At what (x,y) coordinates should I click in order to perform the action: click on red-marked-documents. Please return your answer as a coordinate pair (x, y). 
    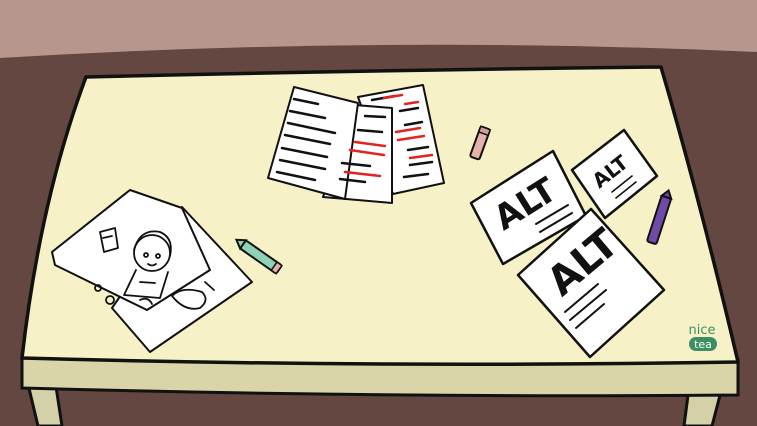
    Looking at the image, I should click on (356, 144).